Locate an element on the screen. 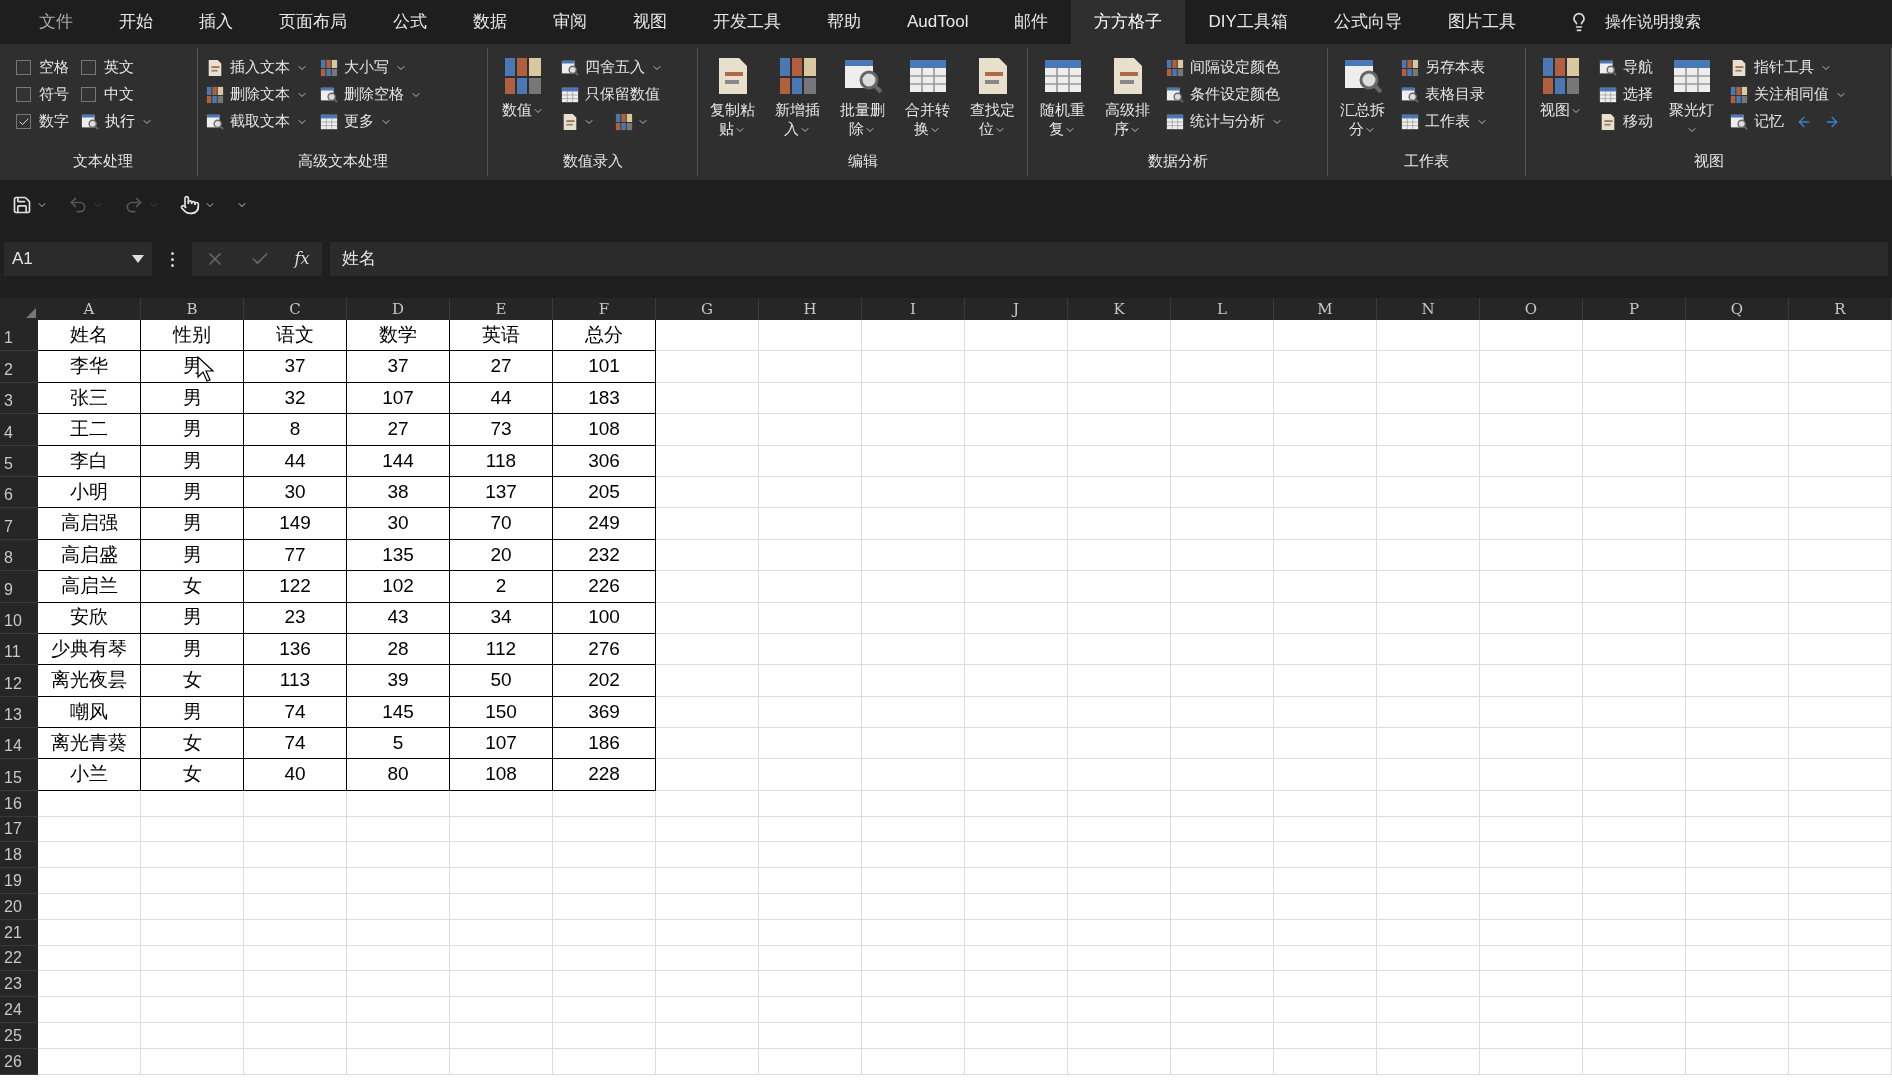  column-header: H is located at coordinates (810, 309).